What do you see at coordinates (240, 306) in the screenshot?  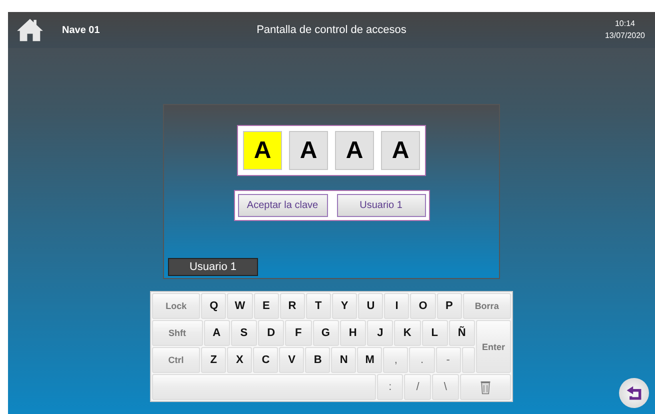 I see `keyboard-key: W` at bounding box center [240, 306].